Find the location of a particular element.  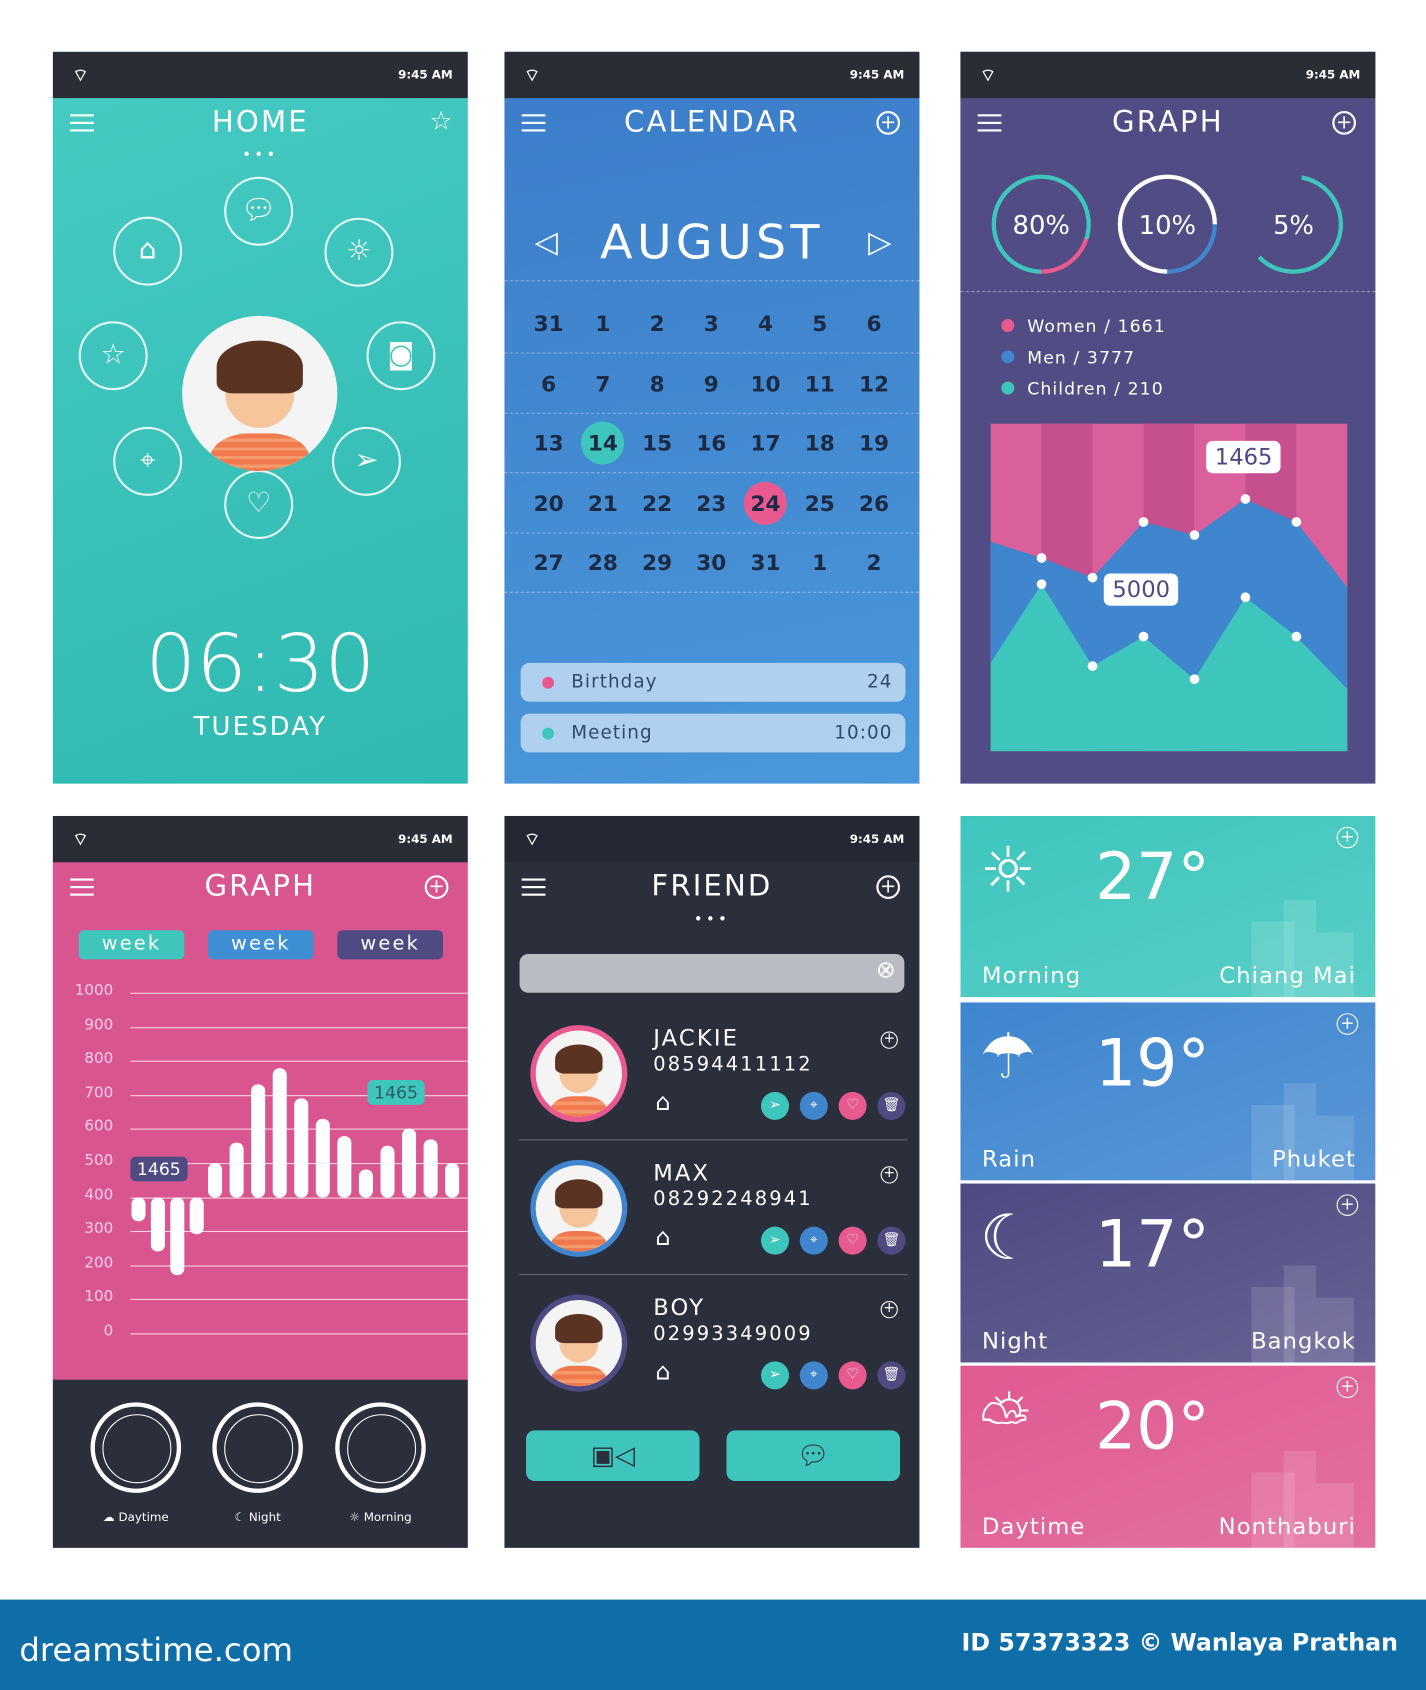

calendar-day: 26 is located at coordinates (873, 502).